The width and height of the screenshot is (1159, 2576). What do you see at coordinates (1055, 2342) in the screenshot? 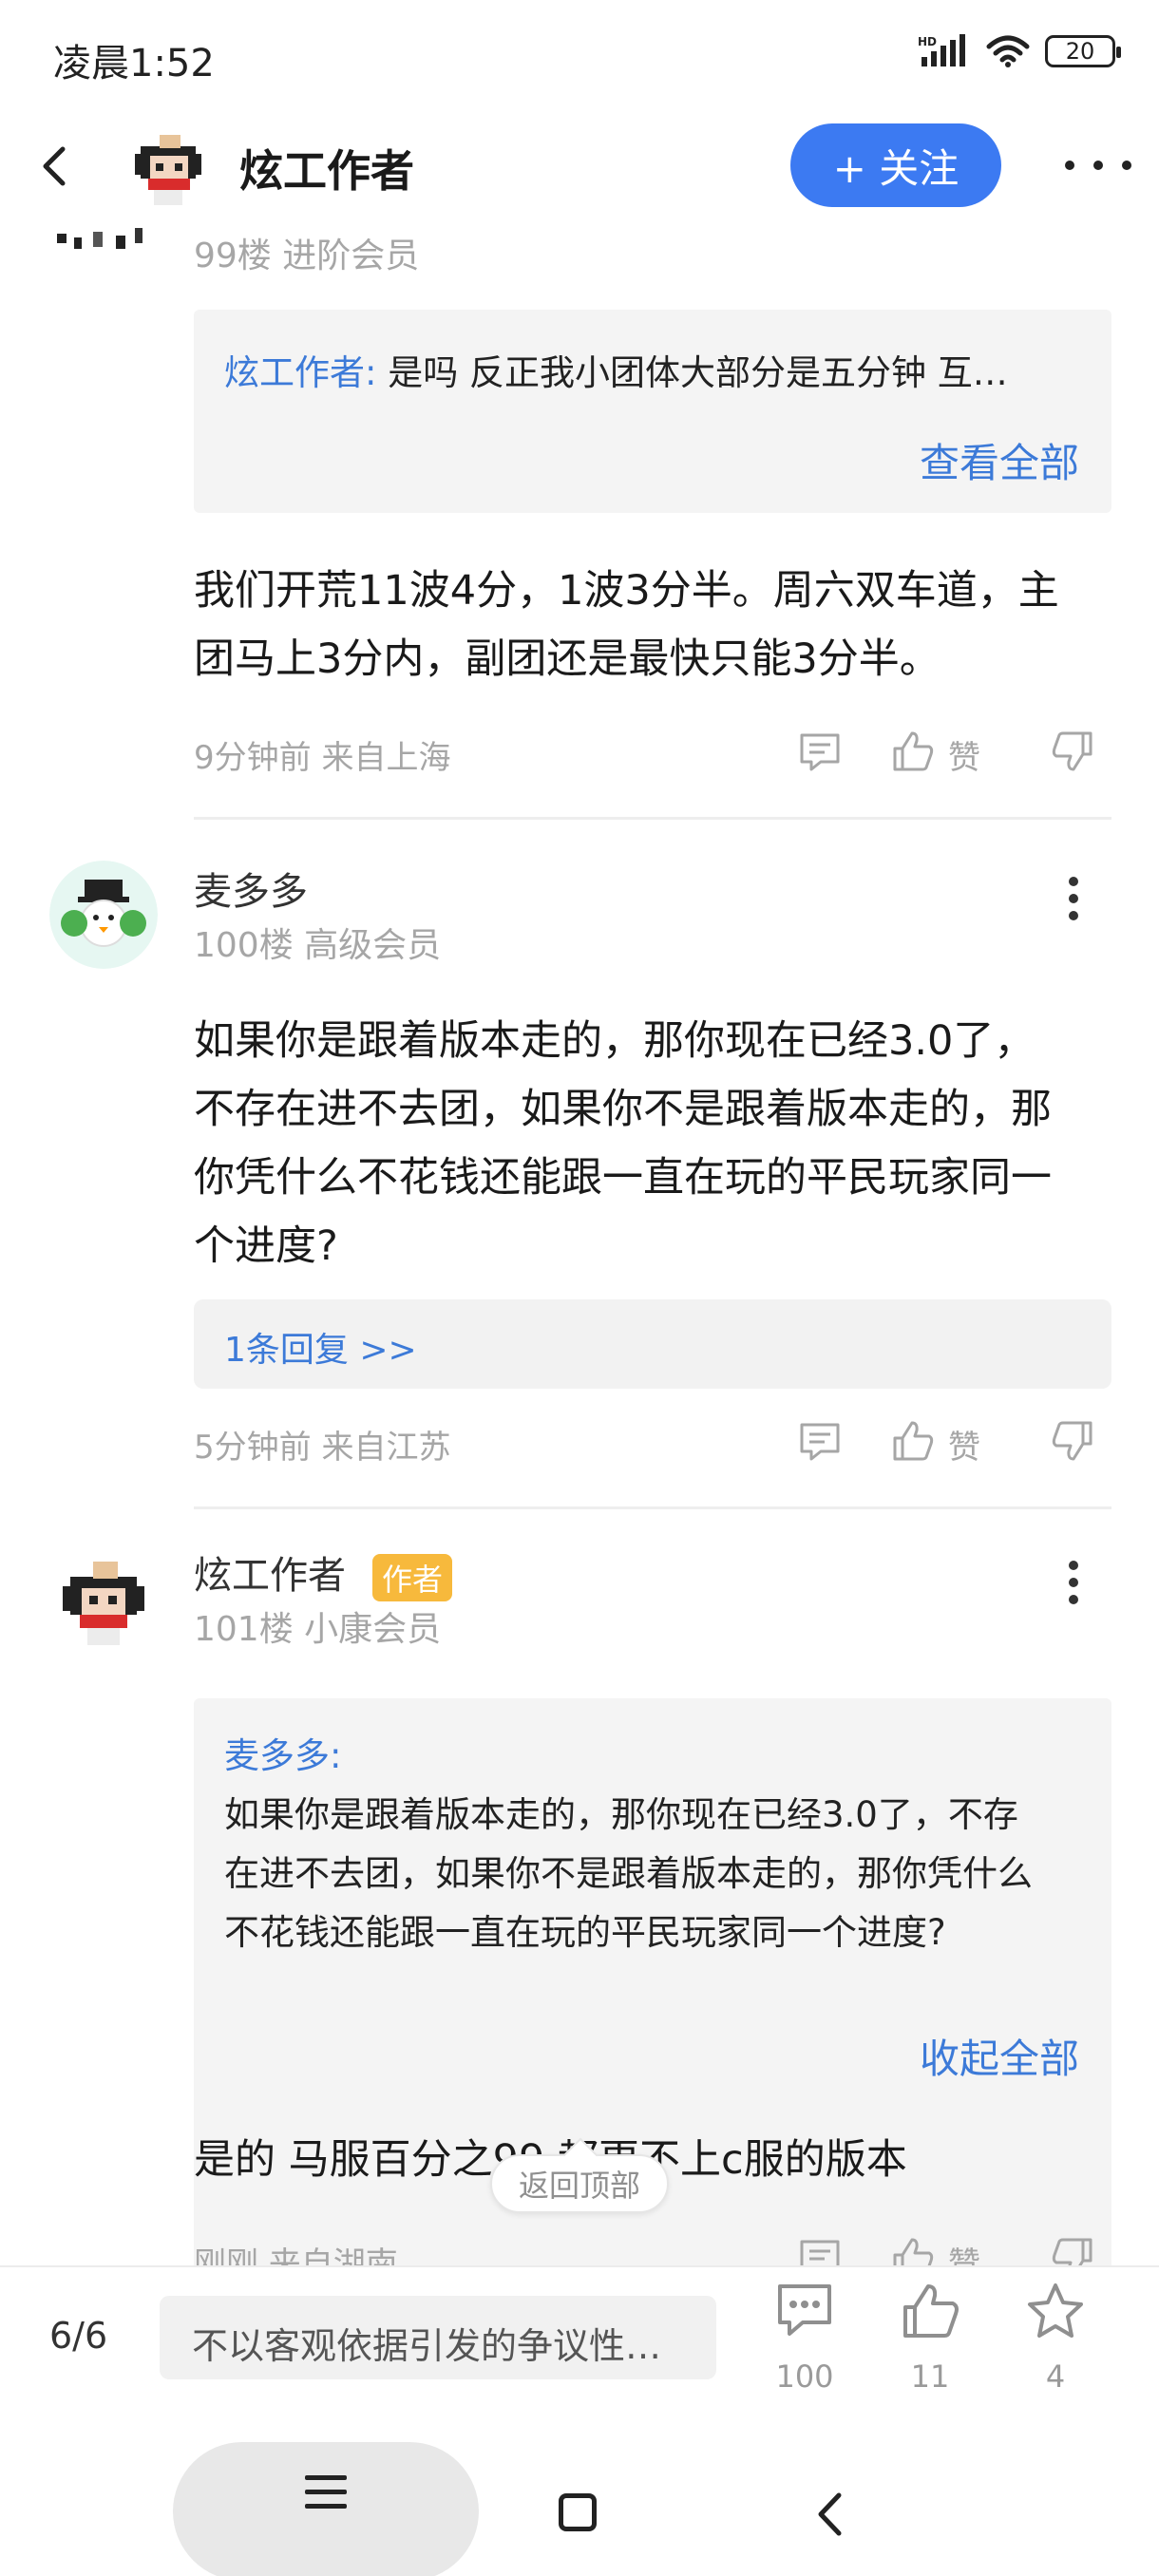
I see `favorite-button: 4` at bounding box center [1055, 2342].